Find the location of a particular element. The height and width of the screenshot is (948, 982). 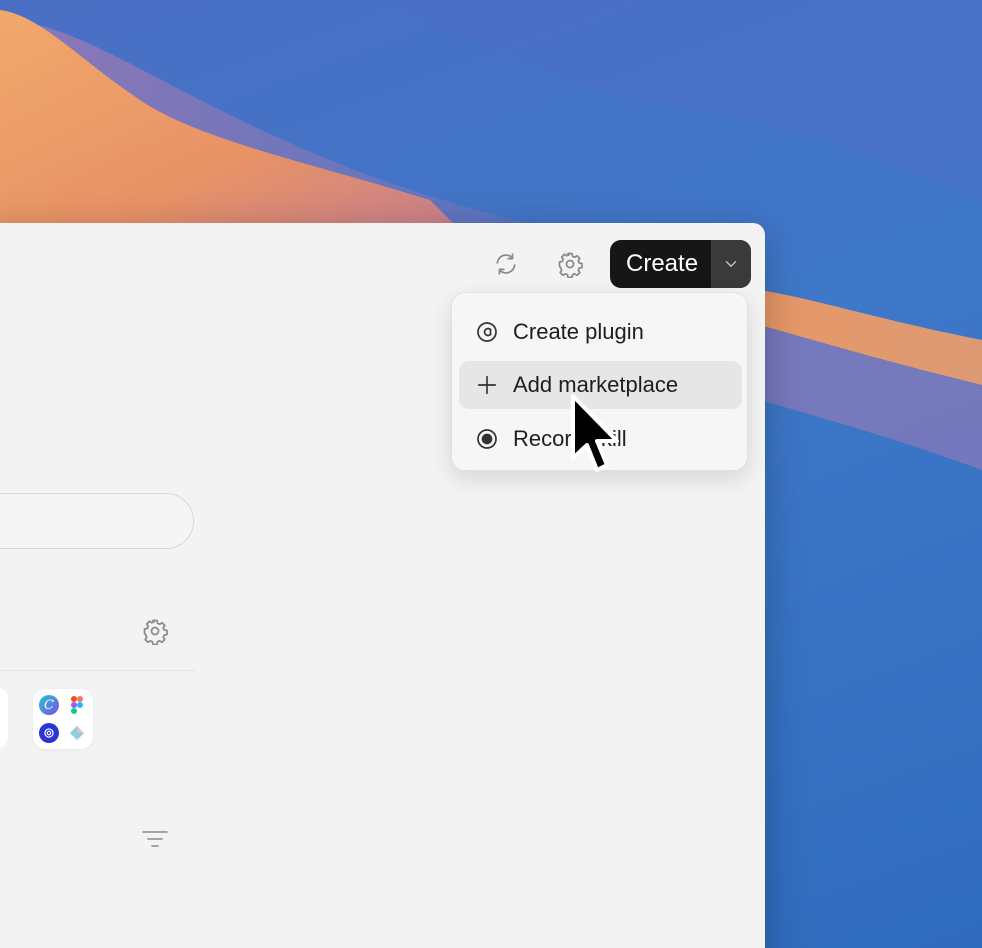

filter-icon is located at coordinates (155, 839).